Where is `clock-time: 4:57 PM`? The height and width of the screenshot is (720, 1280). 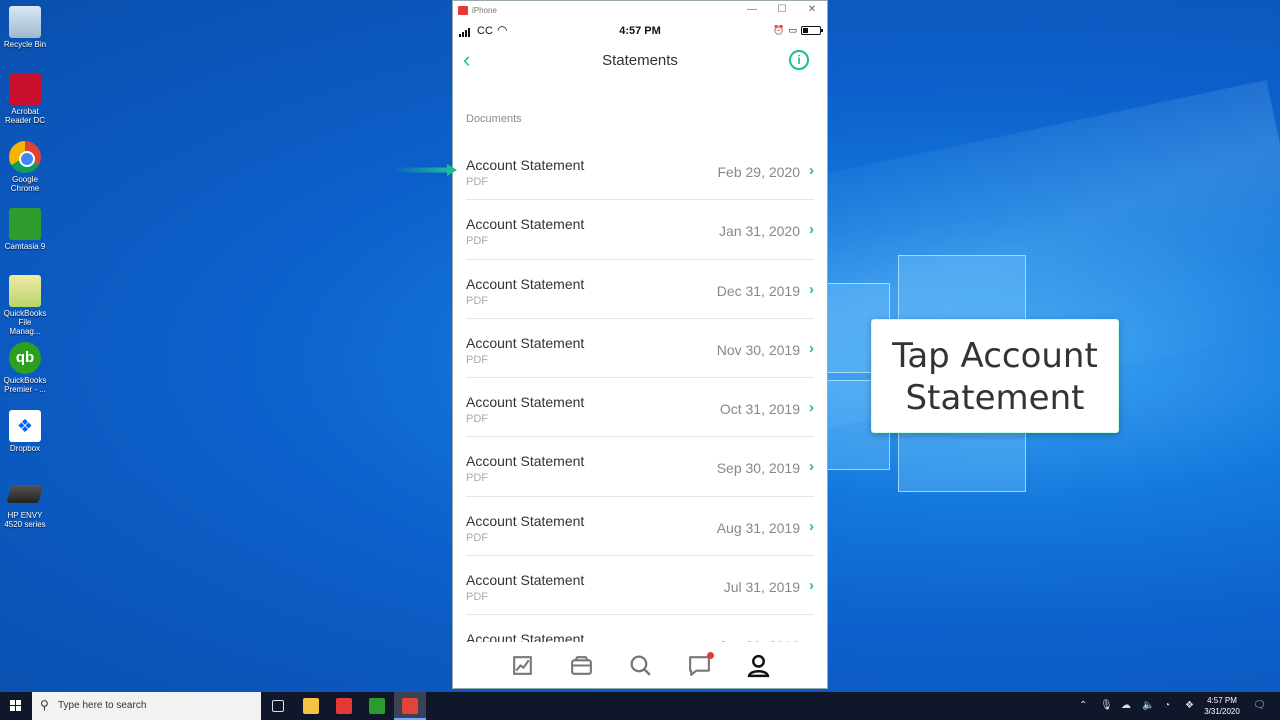
clock-time: 4:57 PM is located at coordinates (1222, 700).